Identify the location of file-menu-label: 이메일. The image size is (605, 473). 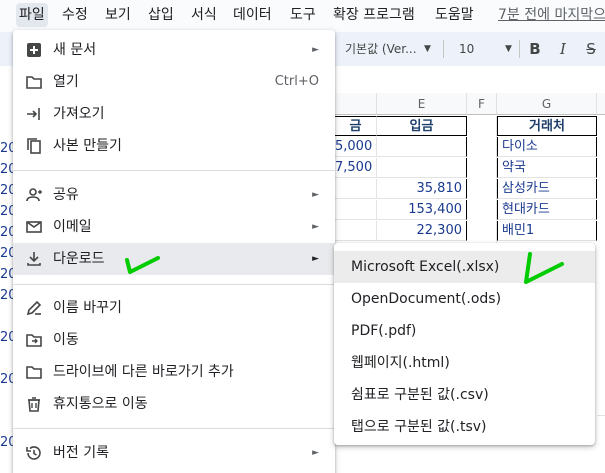
(72, 227).